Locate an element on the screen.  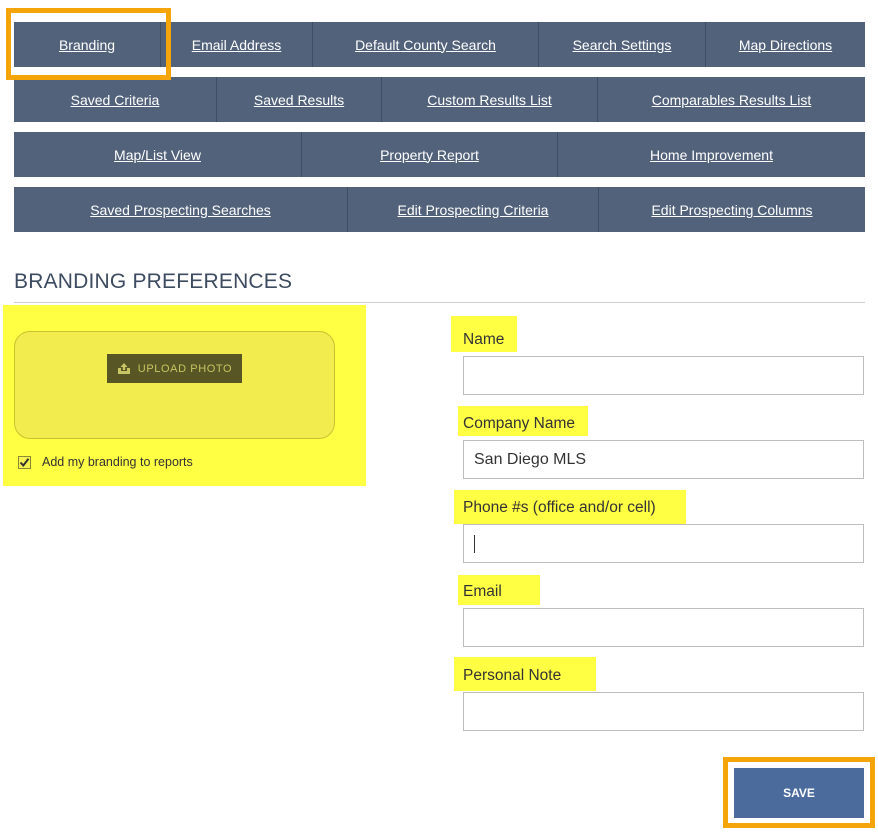
photo-drop-zone is located at coordinates (174, 385).